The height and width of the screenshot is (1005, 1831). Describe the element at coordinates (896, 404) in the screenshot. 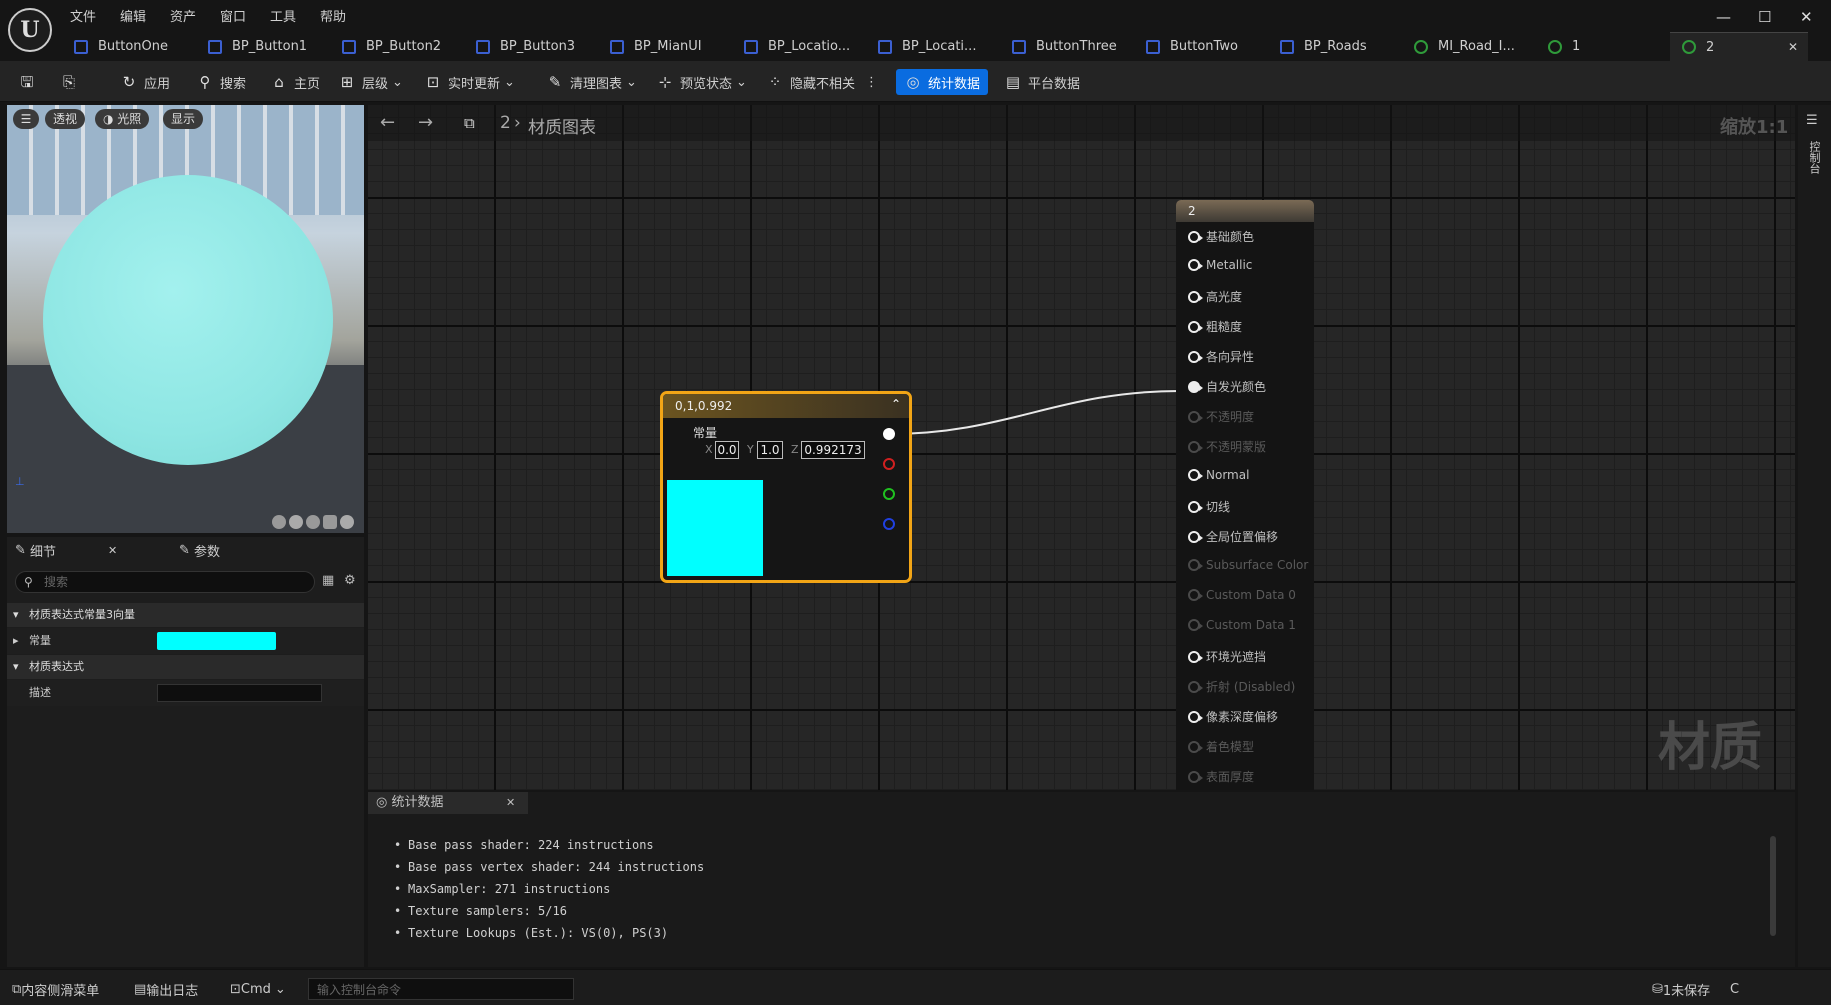

I see `collapse-icon: ⌃` at that location.